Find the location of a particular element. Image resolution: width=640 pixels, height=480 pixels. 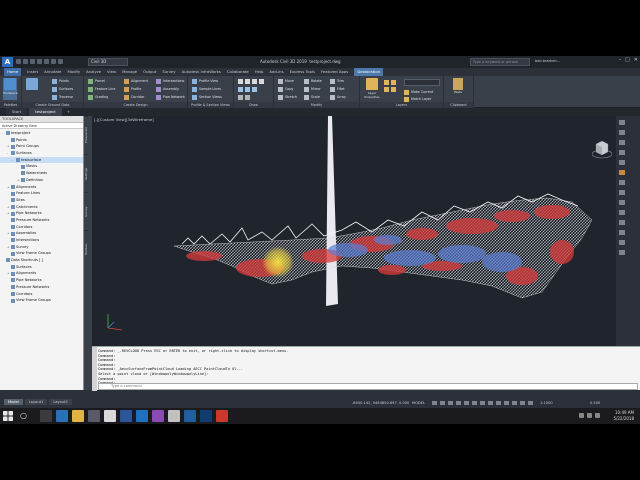

create-ground-button is located at coordinates (32, 89).